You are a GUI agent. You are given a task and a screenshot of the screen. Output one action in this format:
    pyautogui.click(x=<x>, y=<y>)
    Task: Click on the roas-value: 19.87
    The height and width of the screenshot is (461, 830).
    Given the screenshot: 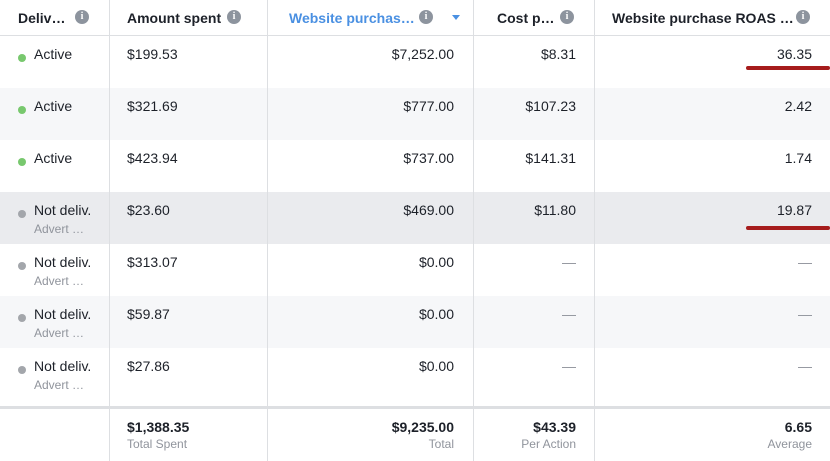 What is the action you would take?
    pyautogui.click(x=794, y=210)
    